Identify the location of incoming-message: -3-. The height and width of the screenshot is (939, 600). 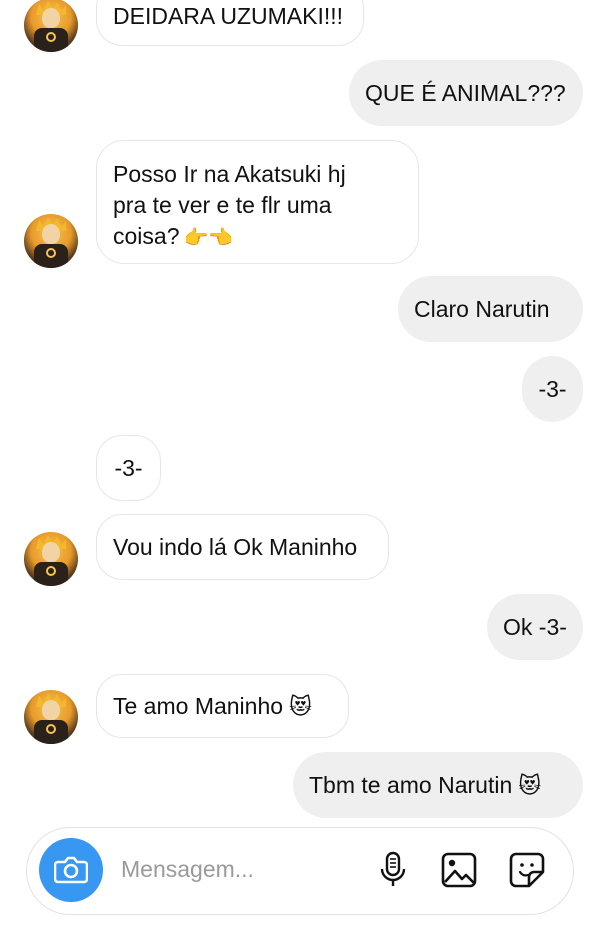
(128, 468).